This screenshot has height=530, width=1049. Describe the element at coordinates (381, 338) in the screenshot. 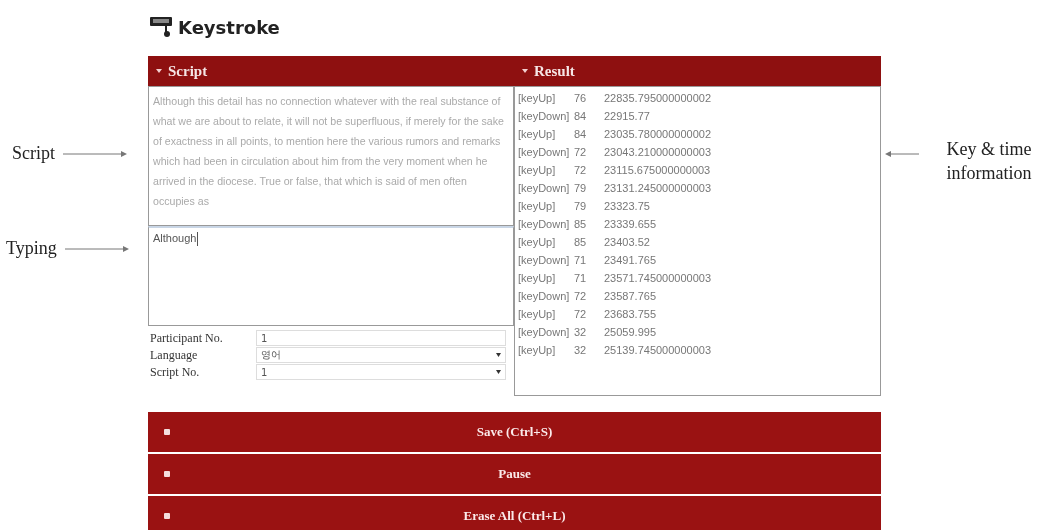

I see `input-field: 1` at that location.